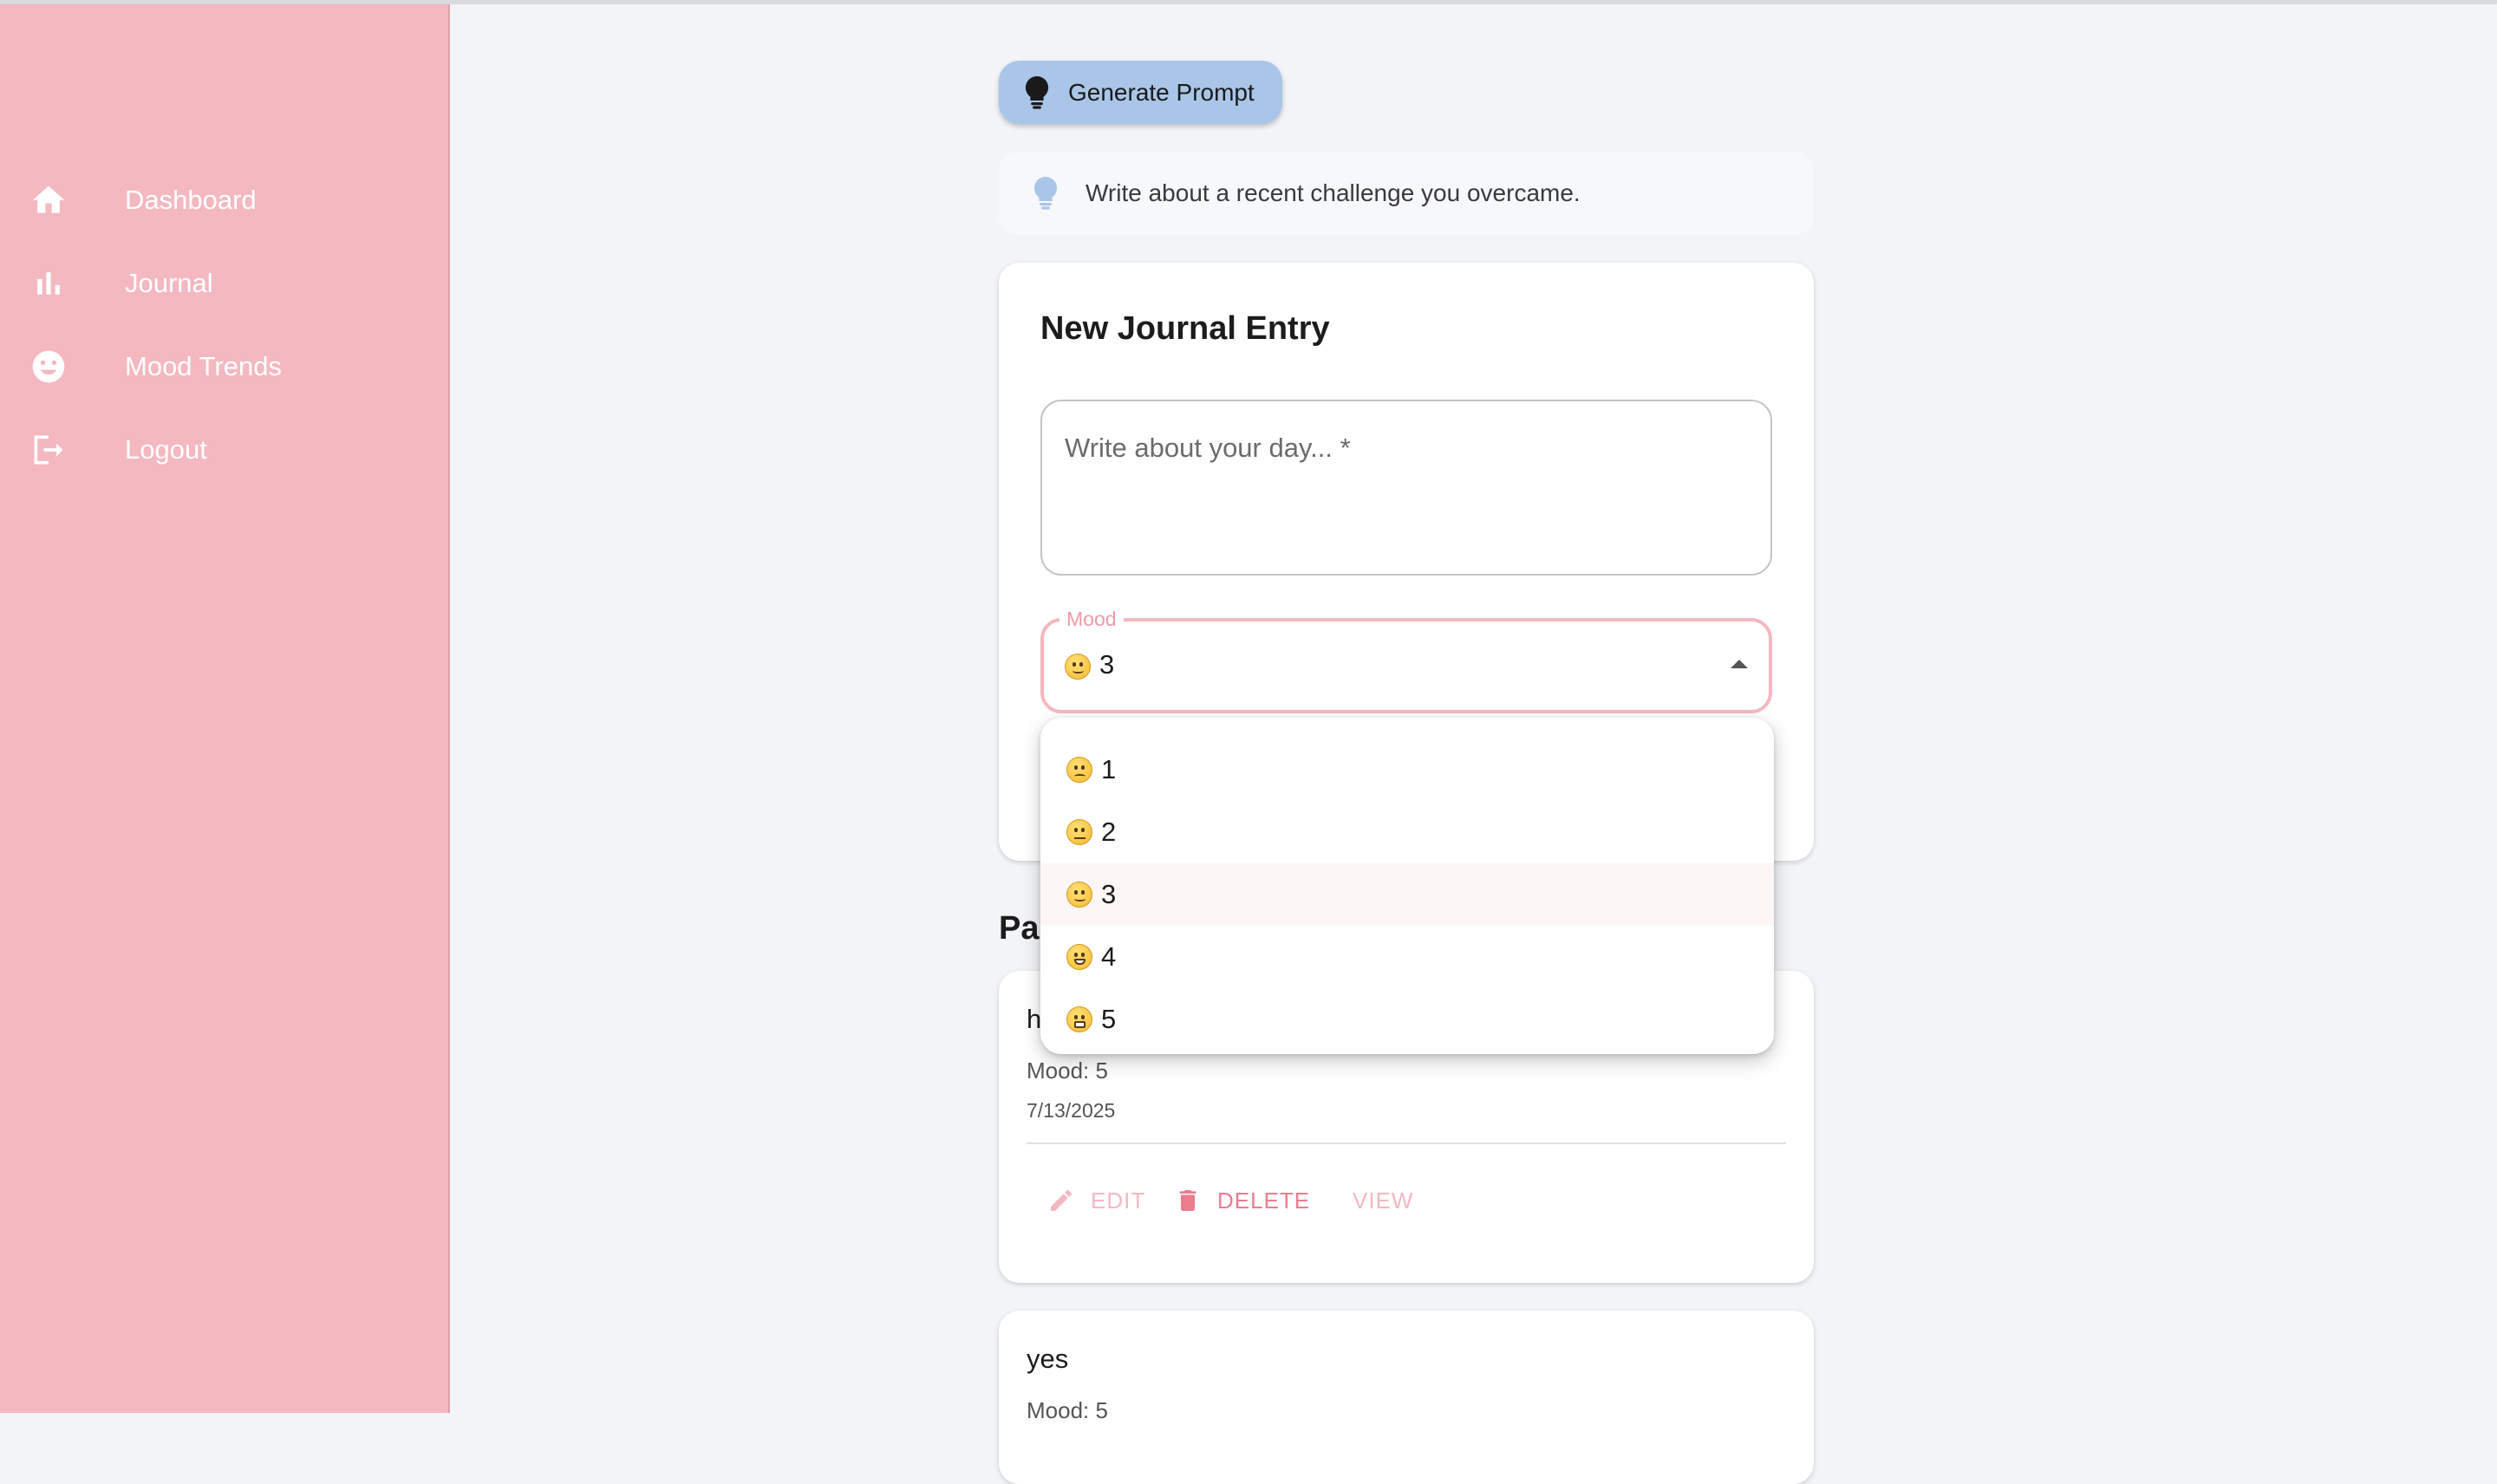 This screenshot has height=1484, width=2497. I want to click on generate-prompt-button: Generate Prompt, so click(1140, 92).